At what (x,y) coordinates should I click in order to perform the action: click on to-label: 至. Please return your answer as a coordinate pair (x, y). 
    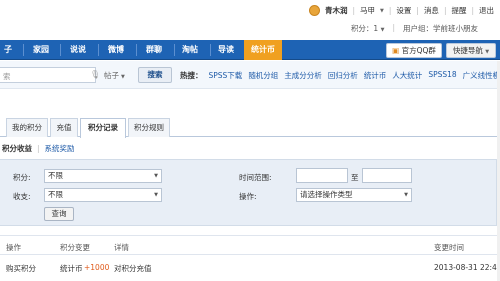
    Looking at the image, I should click on (355, 177).